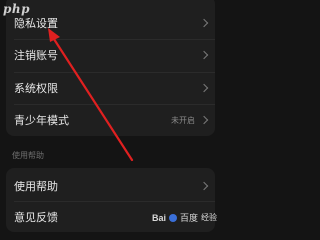 This screenshot has height=240, width=320. I want to click on baidu-brand: Bai, so click(158, 217).